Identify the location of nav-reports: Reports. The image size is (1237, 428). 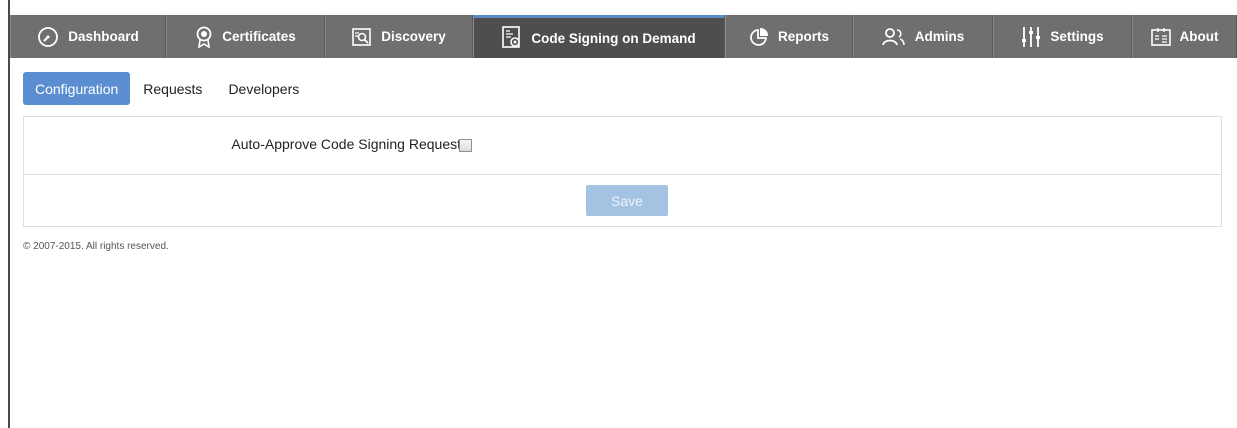
(789, 36).